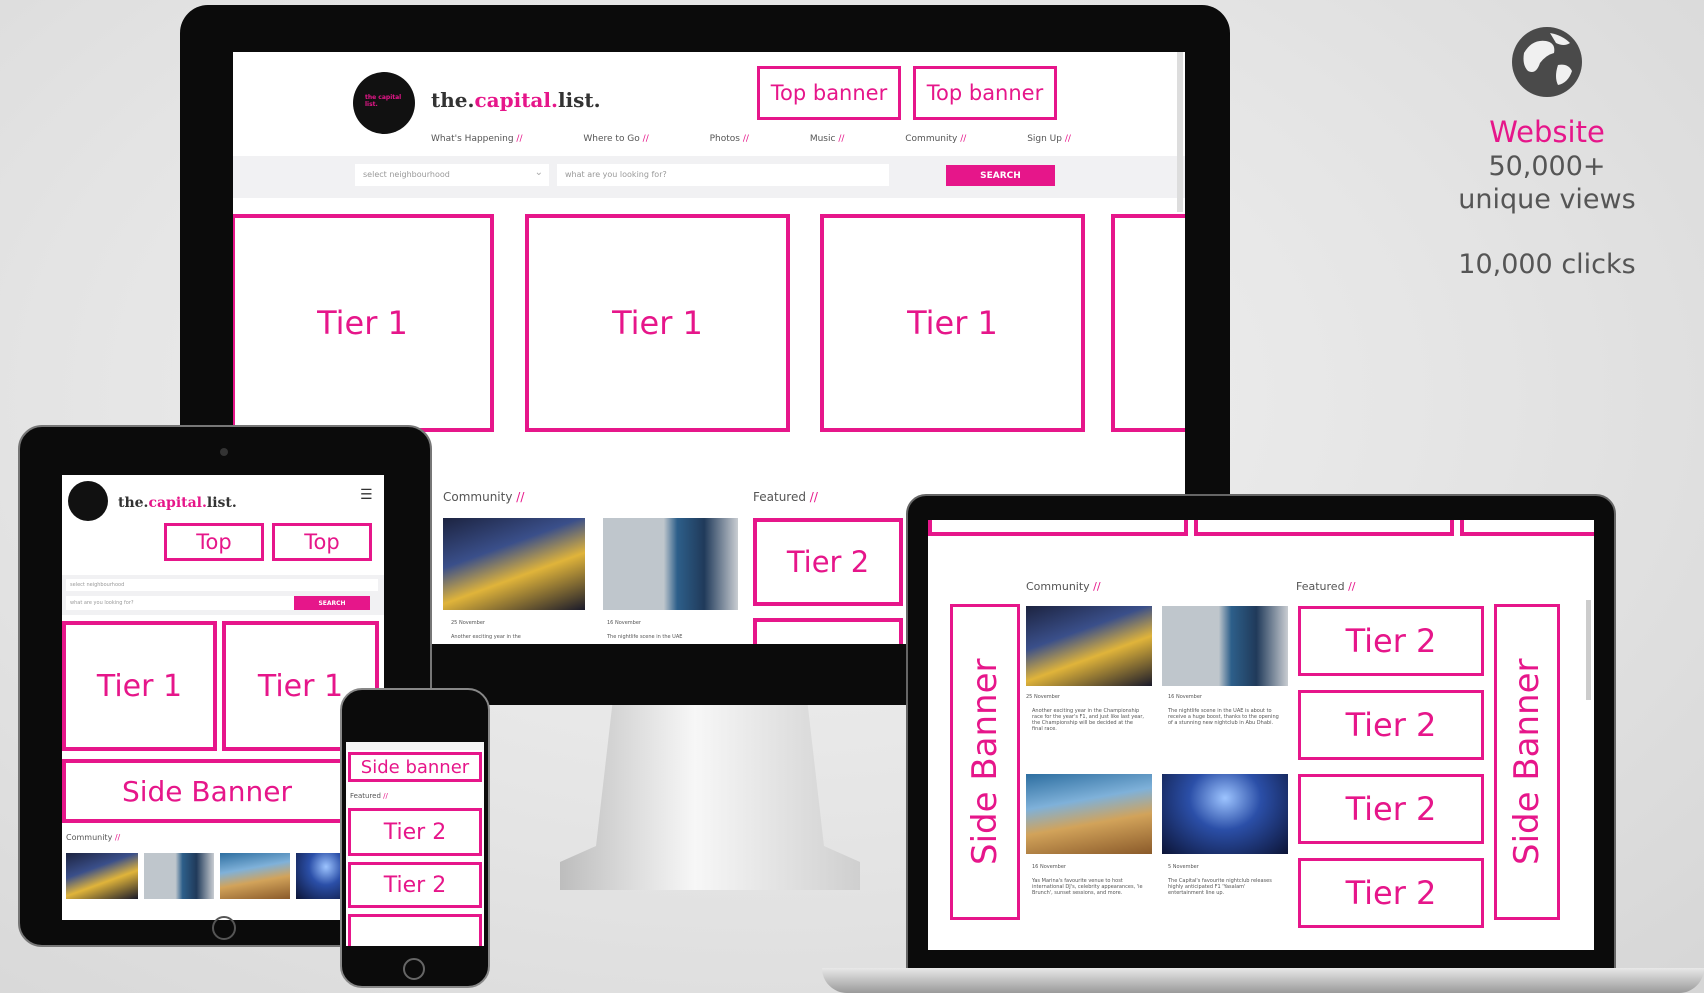  What do you see at coordinates (486, 637) in the screenshot?
I see `article-teaser: Another exciting year in the` at bounding box center [486, 637].